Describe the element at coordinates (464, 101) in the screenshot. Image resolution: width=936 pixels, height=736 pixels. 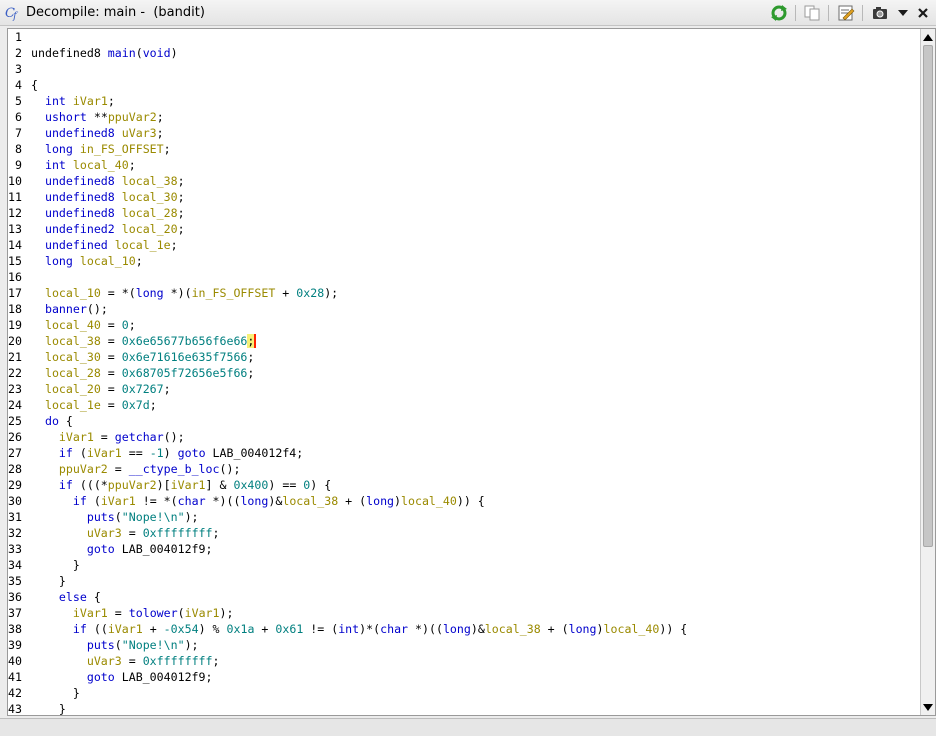
I see `code-line: 5 int iVar1;` at that location.